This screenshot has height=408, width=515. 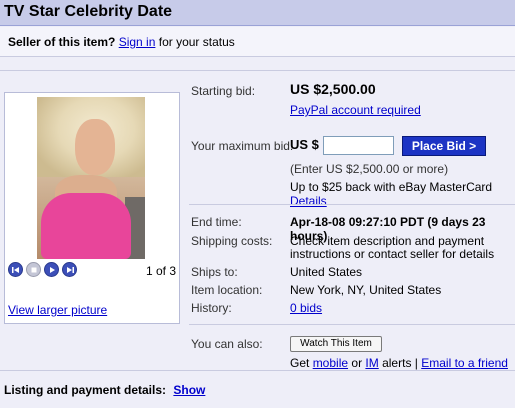 What do you see at coordinates (223, 91) in the screenshot?
I see `starting-bid-label: Starting bid:` at bounding box center [223, 91].